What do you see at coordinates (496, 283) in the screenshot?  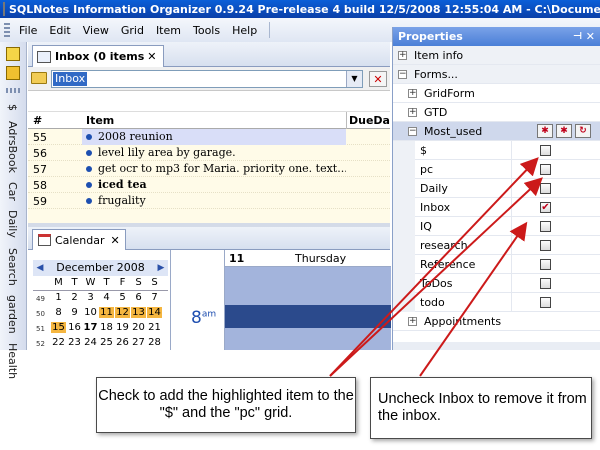 I see `property-field-row: ToDos` at bounding box center [496, 283].